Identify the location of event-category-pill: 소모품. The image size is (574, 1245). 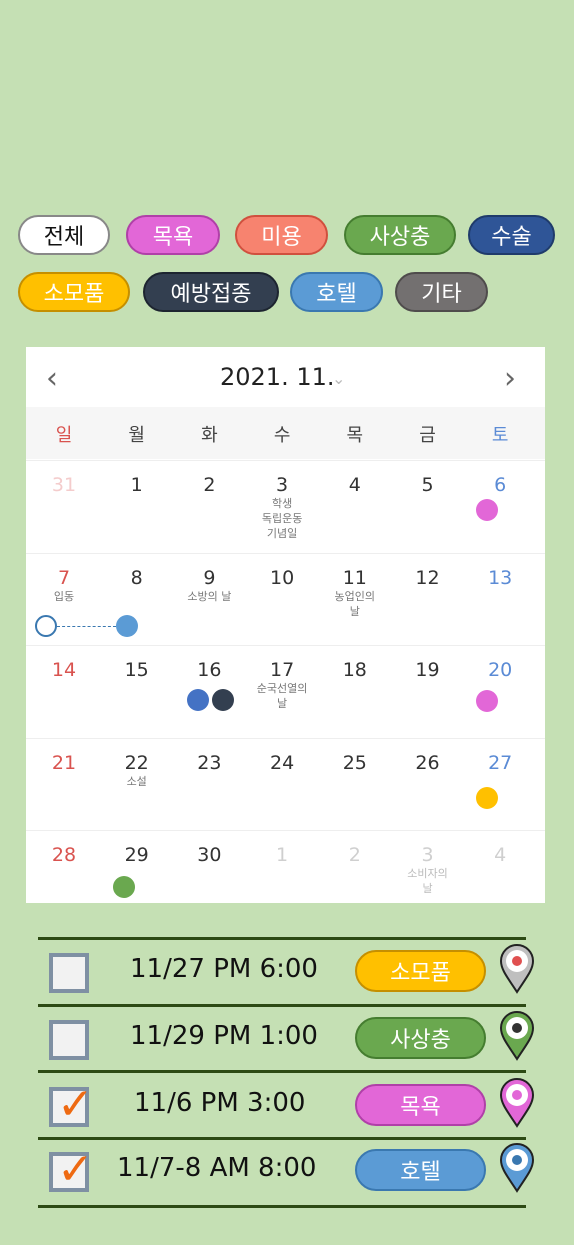
(420, 971).